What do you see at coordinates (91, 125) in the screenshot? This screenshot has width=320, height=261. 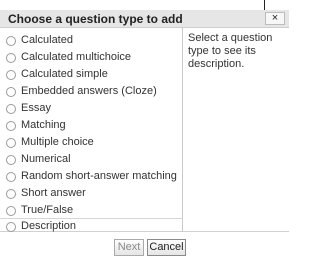 I see `option-matching: Matching` at bounding box center [91, 125].